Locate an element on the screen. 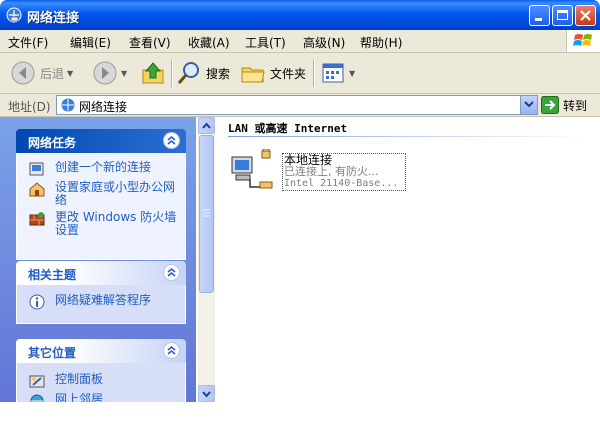 Image resolution: width=600 pixels, height=426 pixels. address-bar: 地址(D) 网络连接 转到 is located at coordinates (300, 105).